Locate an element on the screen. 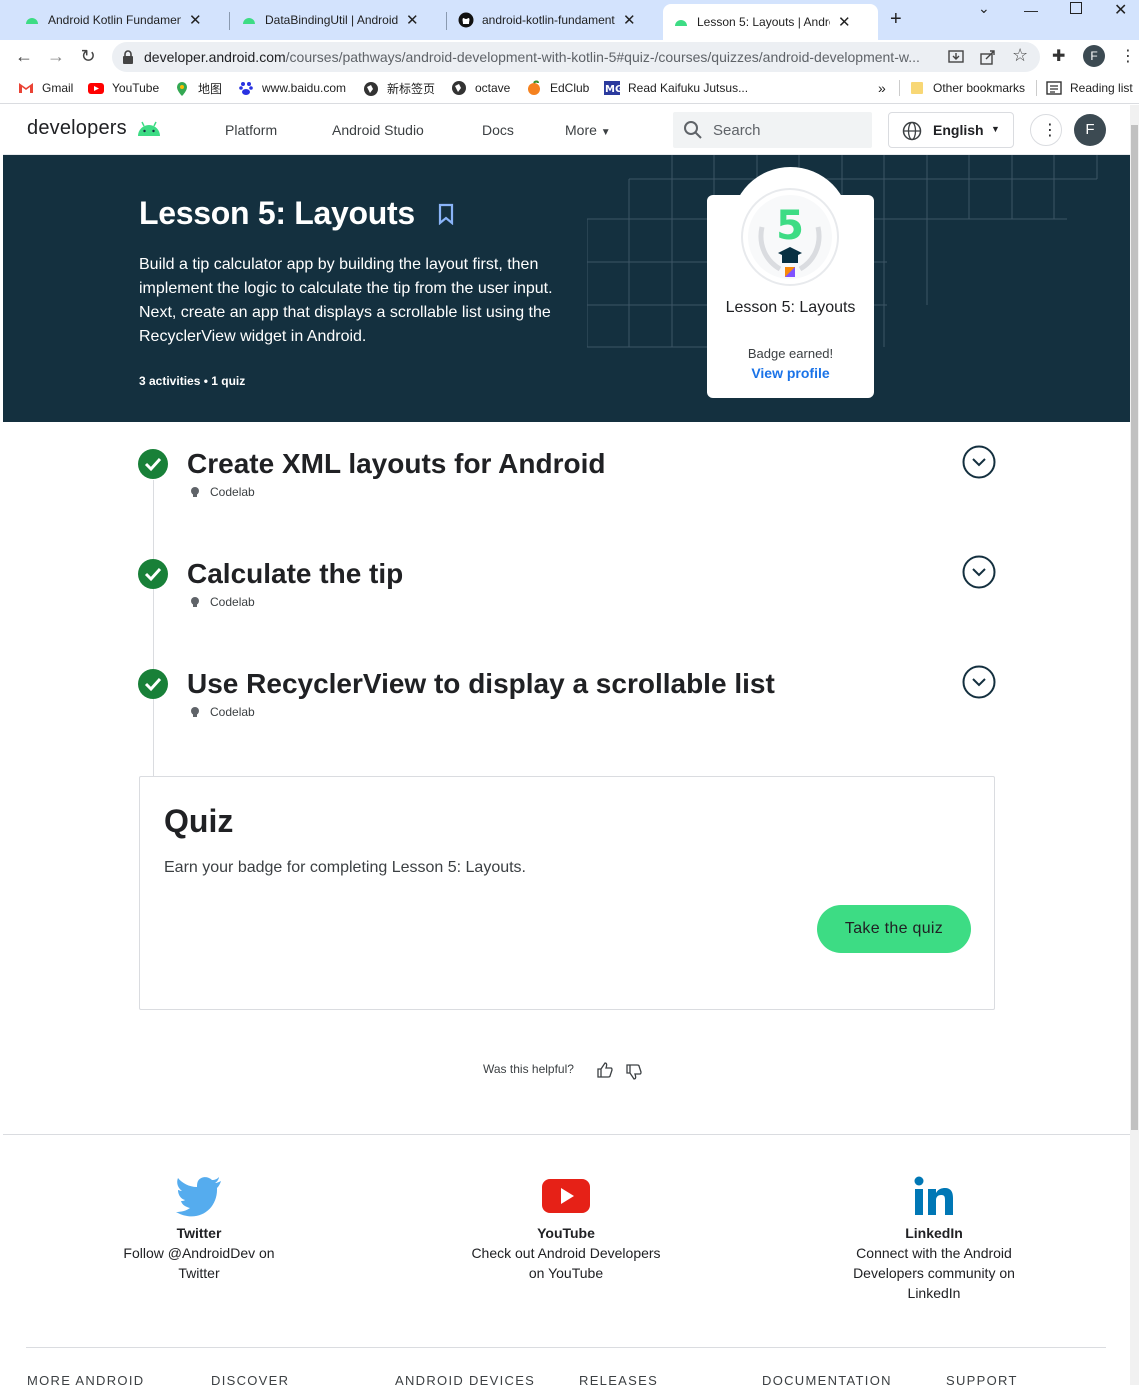 The width and height of the screenshot is (1139, 1385). social-line: Developers community on is located at coordinates (934, 1273).